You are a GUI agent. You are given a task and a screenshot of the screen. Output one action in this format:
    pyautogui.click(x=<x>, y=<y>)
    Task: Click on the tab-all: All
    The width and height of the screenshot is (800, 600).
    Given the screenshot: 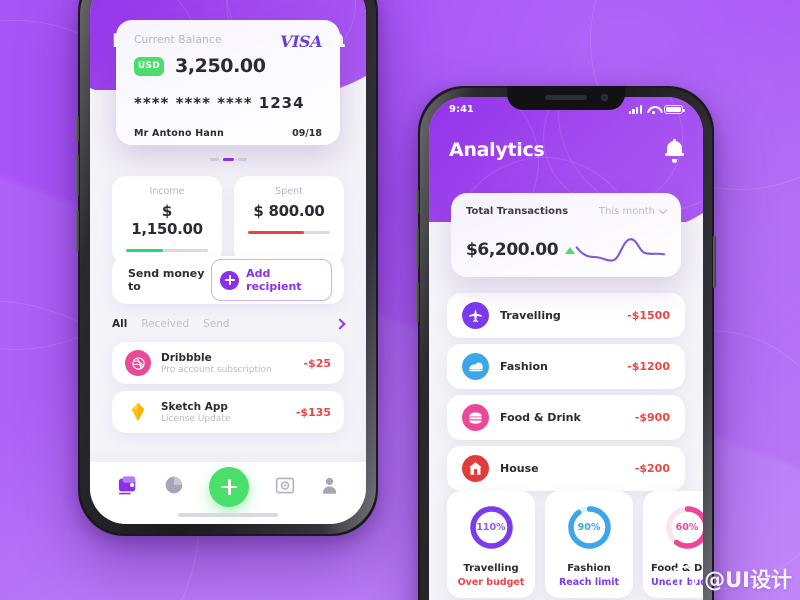 What is the action you would take?
    pyautogui.click(x=119, y=324)
    